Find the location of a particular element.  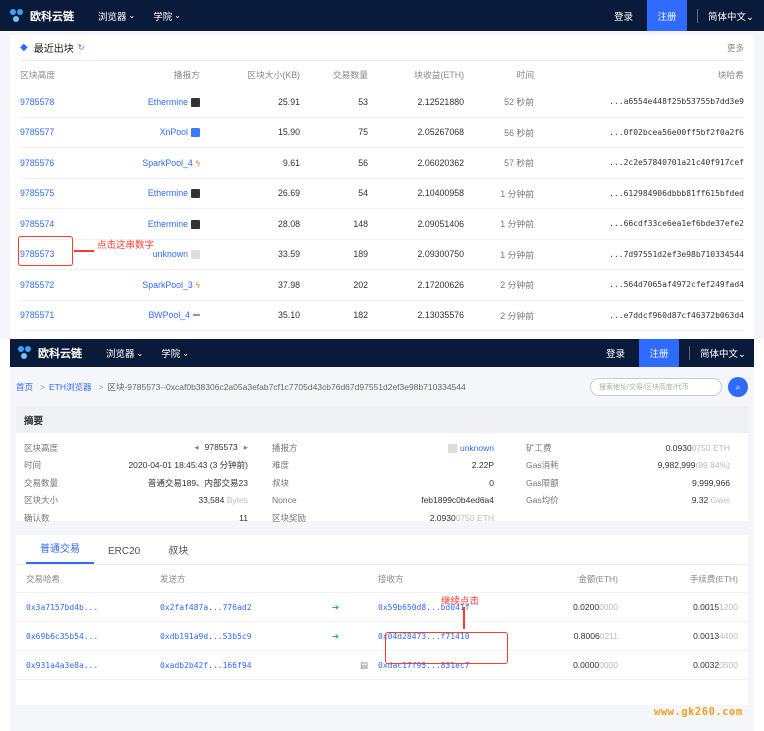

miner-link: SparkPool_3 is located at coordinates (167, 285).